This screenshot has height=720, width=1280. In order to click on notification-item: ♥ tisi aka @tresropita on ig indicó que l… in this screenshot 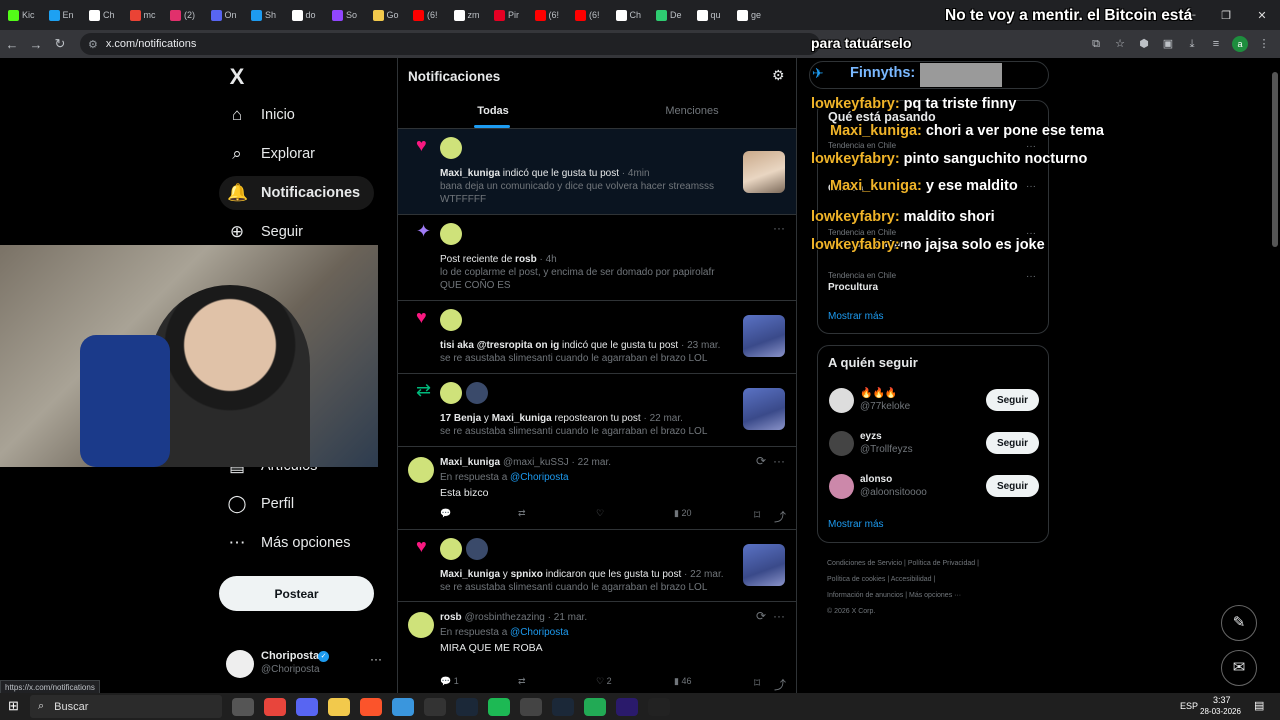, I will do `click(597, 337)`.